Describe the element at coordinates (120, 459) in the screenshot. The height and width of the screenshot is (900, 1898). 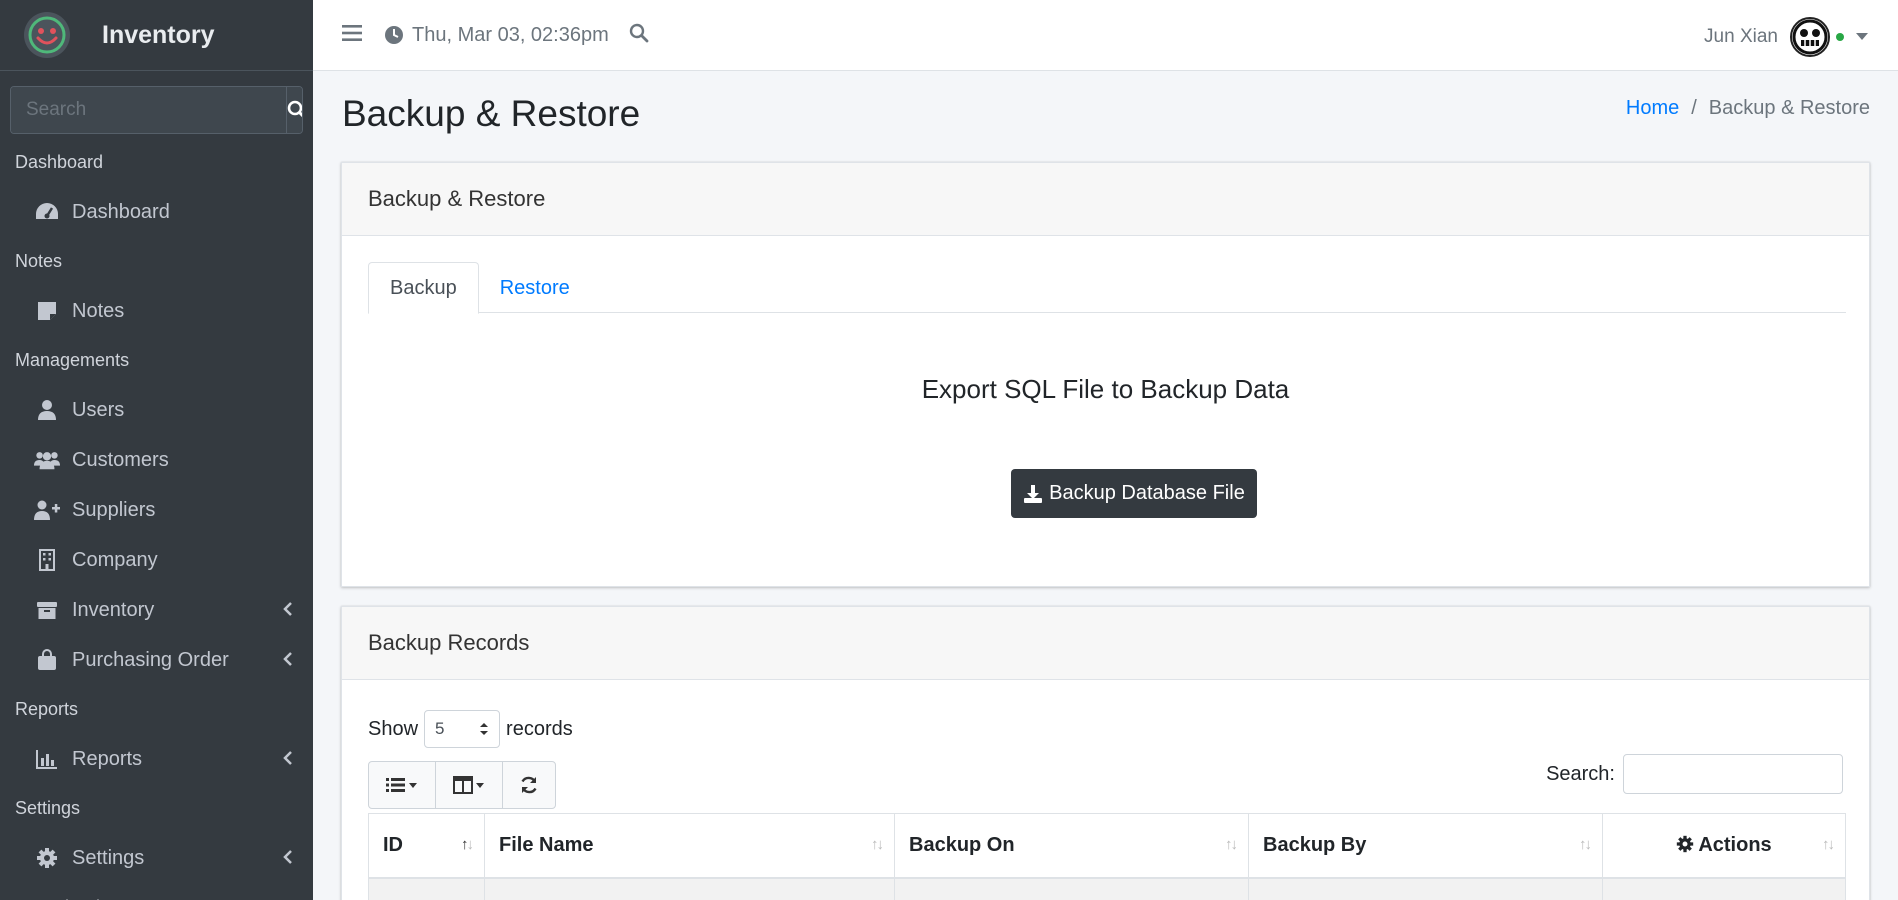
I see `sidebar-item-label: Customers` at that location.